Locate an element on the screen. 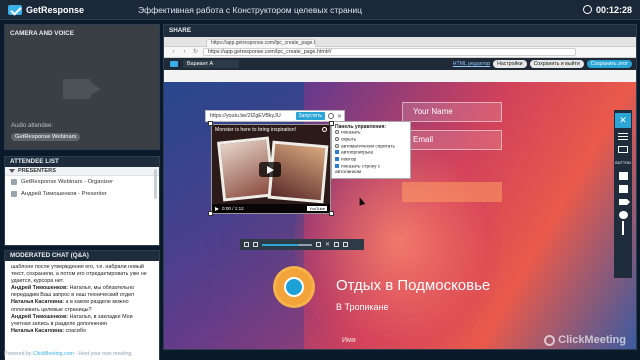  chevron-down-icon is located at coordinates (12, 171).